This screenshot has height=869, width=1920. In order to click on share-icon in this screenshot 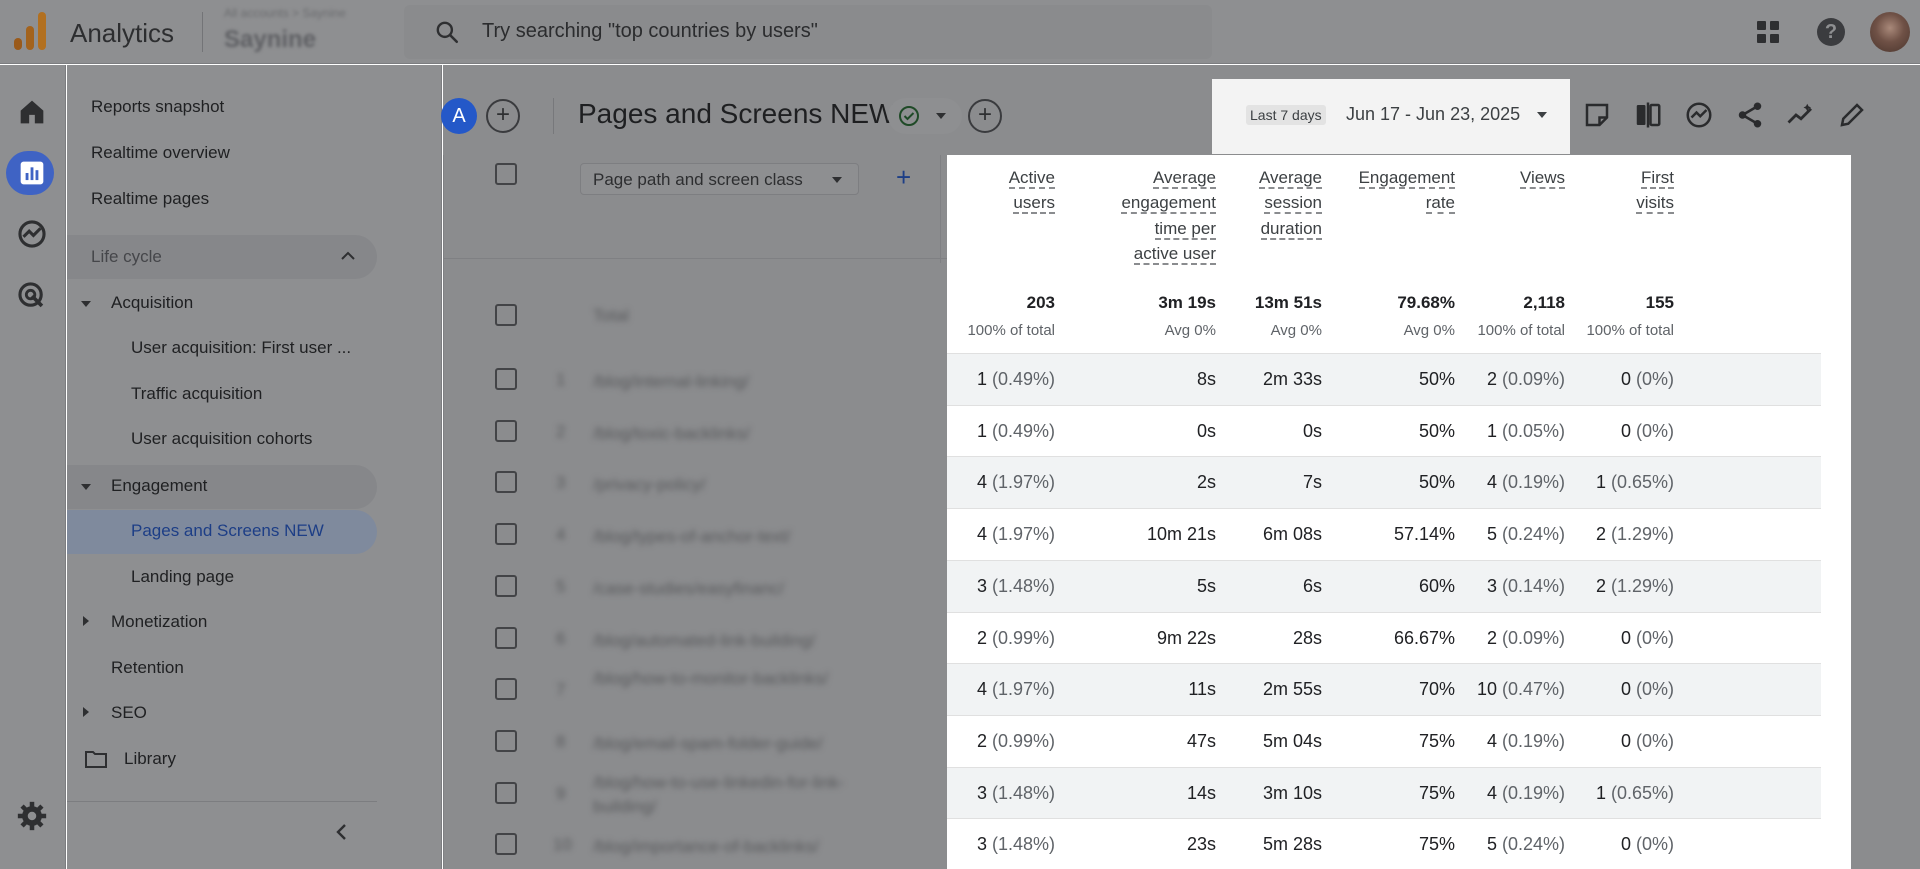, I will do `click(1750, 115)`.